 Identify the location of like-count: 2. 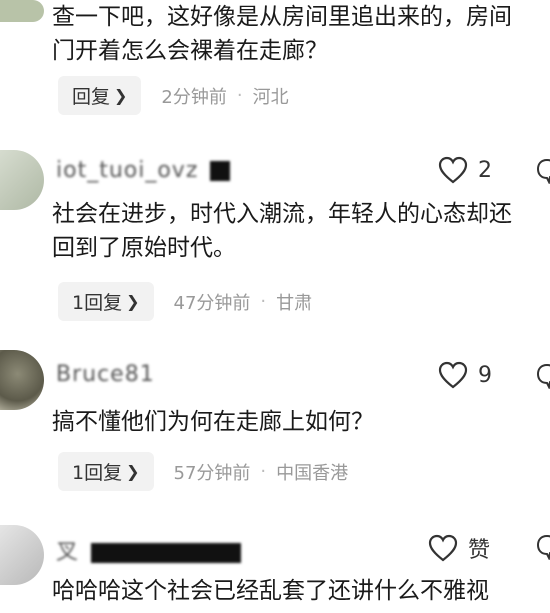
(485, 170).